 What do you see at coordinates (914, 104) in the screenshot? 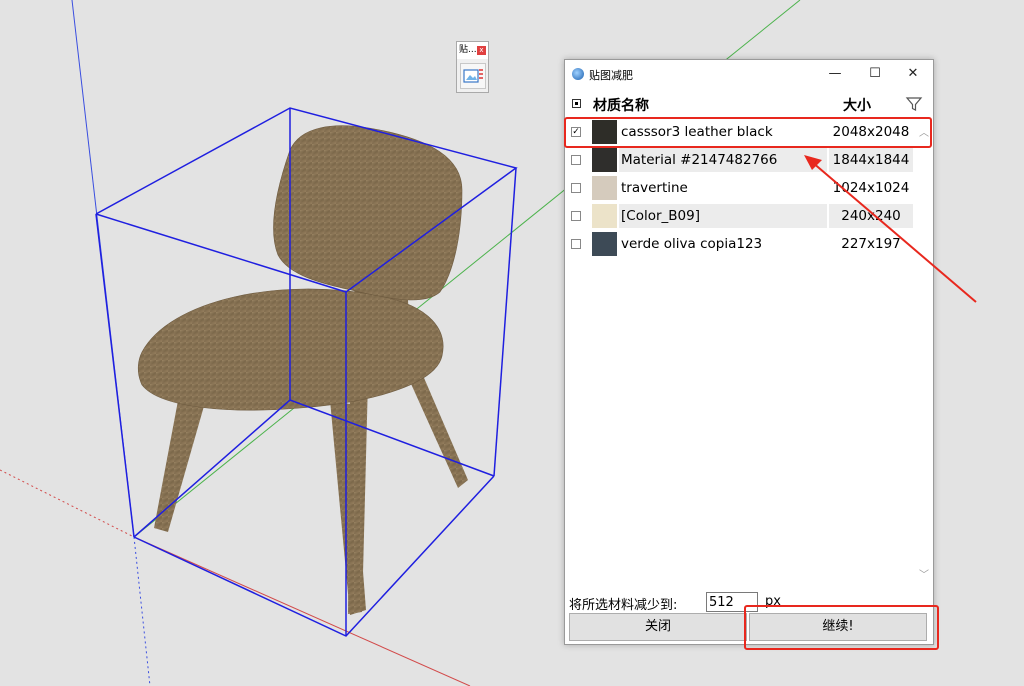
I see `filter-icon` at bounding box center [914, 104].